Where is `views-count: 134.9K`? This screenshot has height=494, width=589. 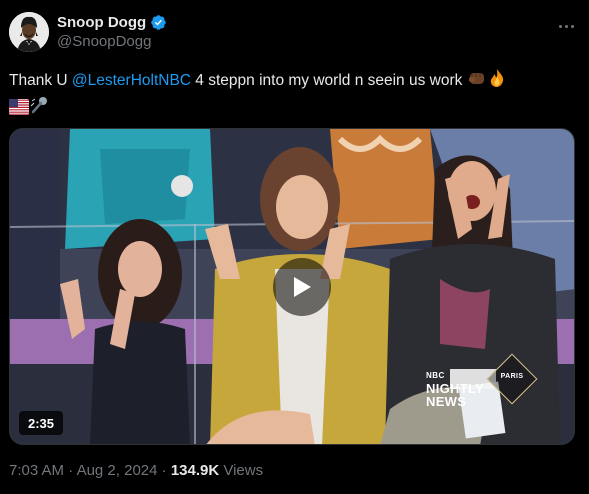
views-count: 134.9K is located at coordinates (195, 470).